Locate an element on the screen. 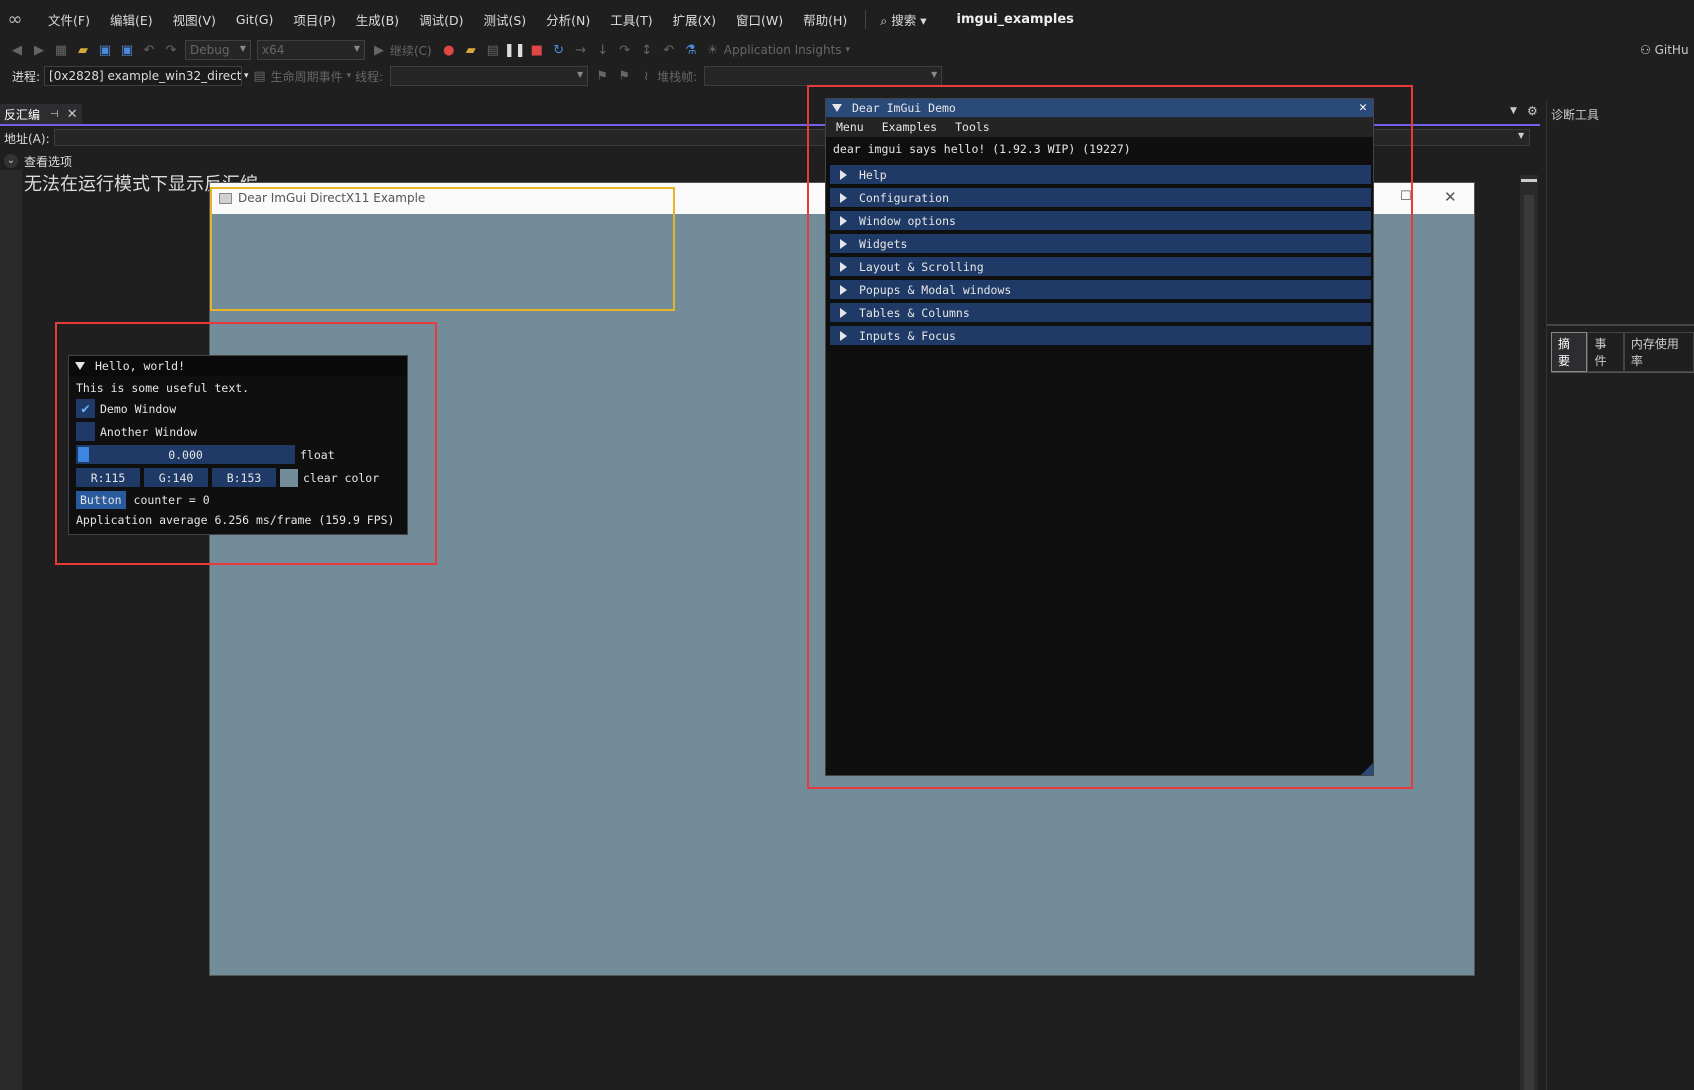  flag-all-icon: ⚑ is located at coordinates (624, 76).